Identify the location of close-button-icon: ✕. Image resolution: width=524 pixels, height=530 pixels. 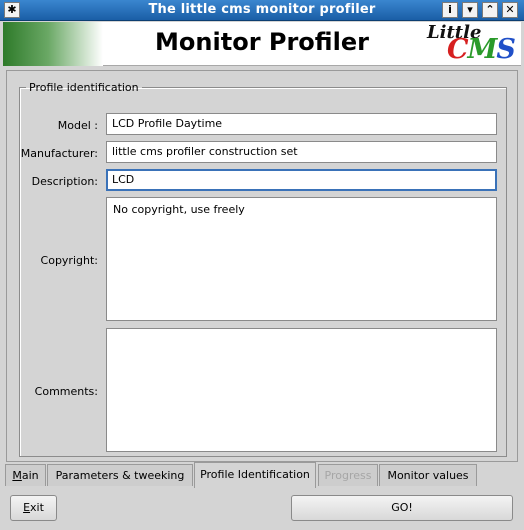
(510, 10).